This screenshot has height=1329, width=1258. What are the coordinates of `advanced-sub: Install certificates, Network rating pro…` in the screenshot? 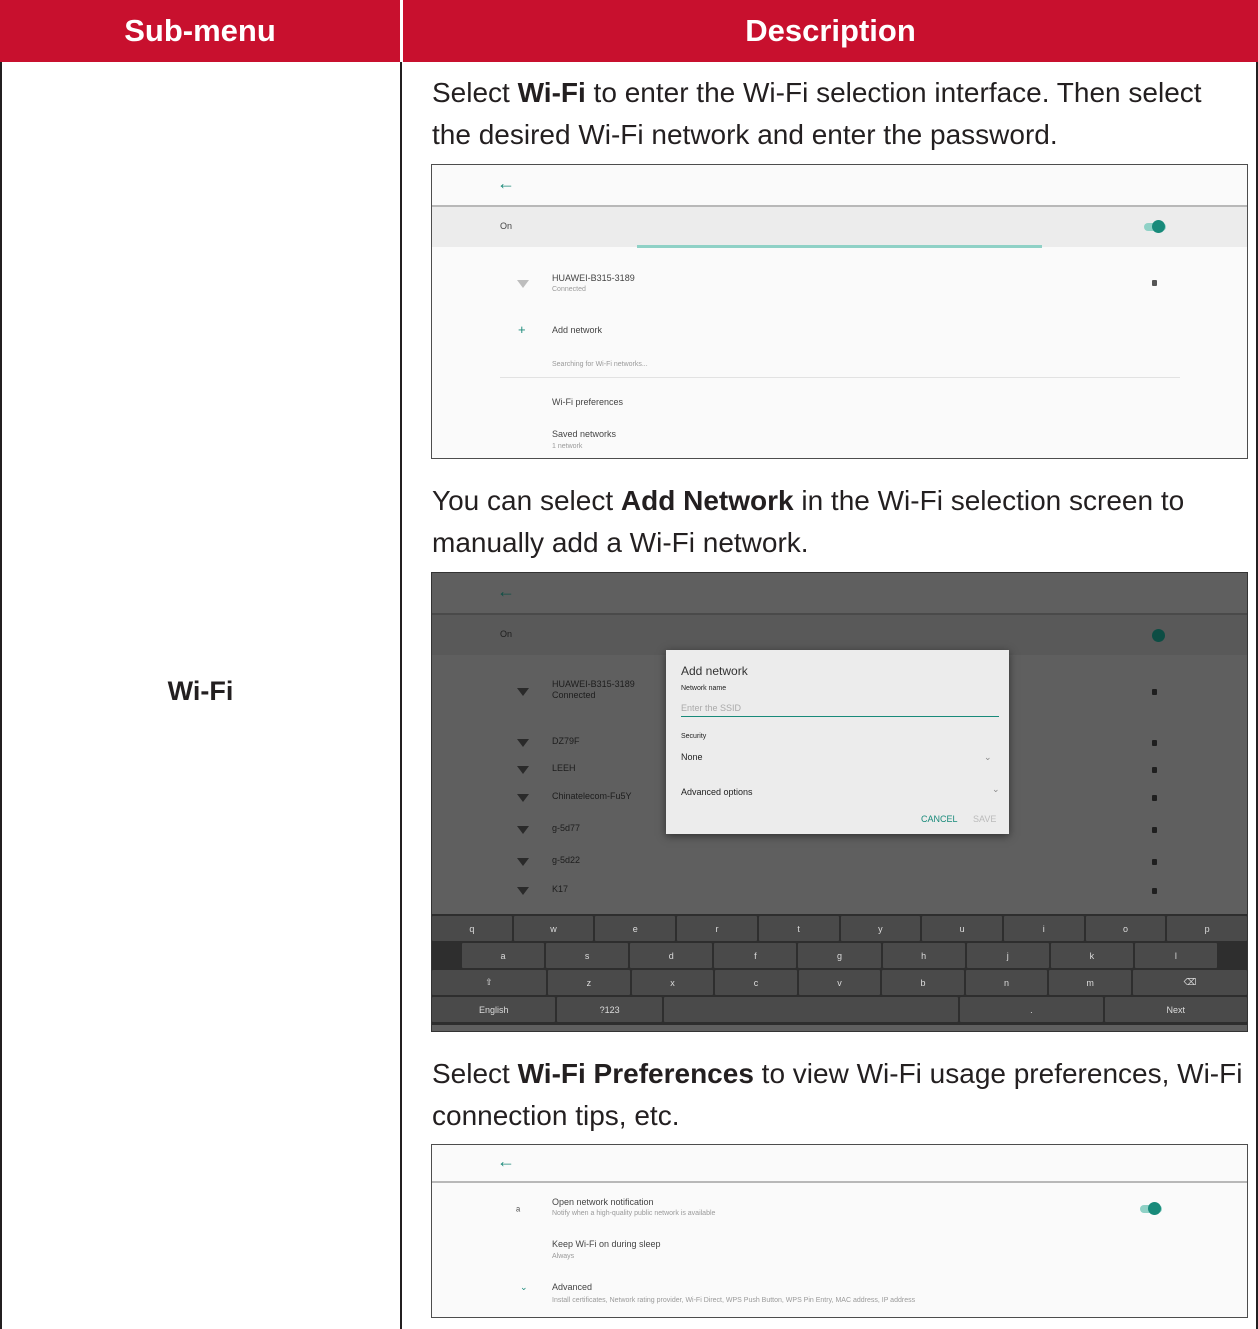 It's located at (734, 1300).